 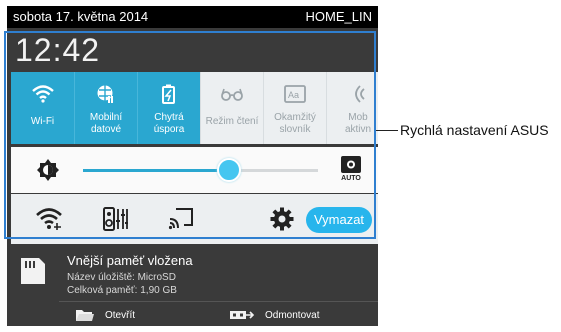 What do you see at coordinates (338, 16) in the screenshot?
I see `network-name: HOME_LIN` at bounding box center [338, 16].